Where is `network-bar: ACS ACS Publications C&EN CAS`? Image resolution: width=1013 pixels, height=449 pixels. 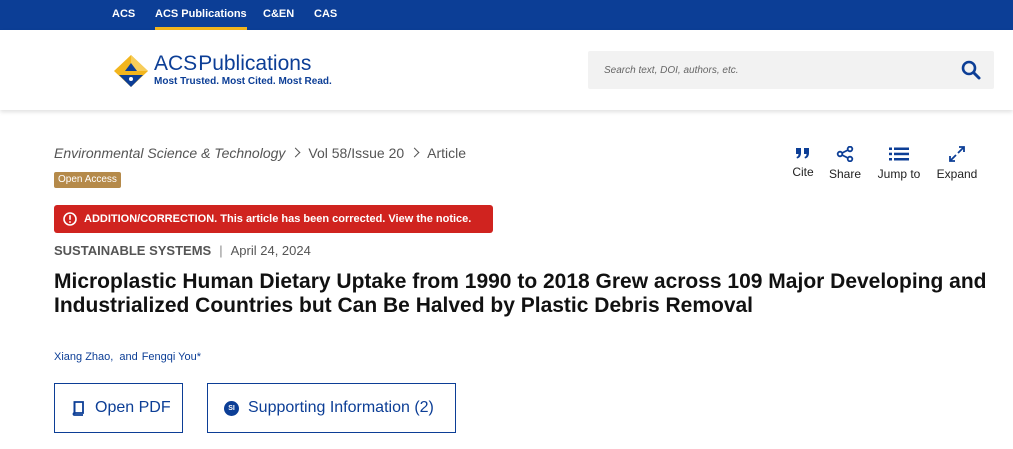
network-bar: ACS ACS Publications C&EN CAS is located at coordinates (506, 15).